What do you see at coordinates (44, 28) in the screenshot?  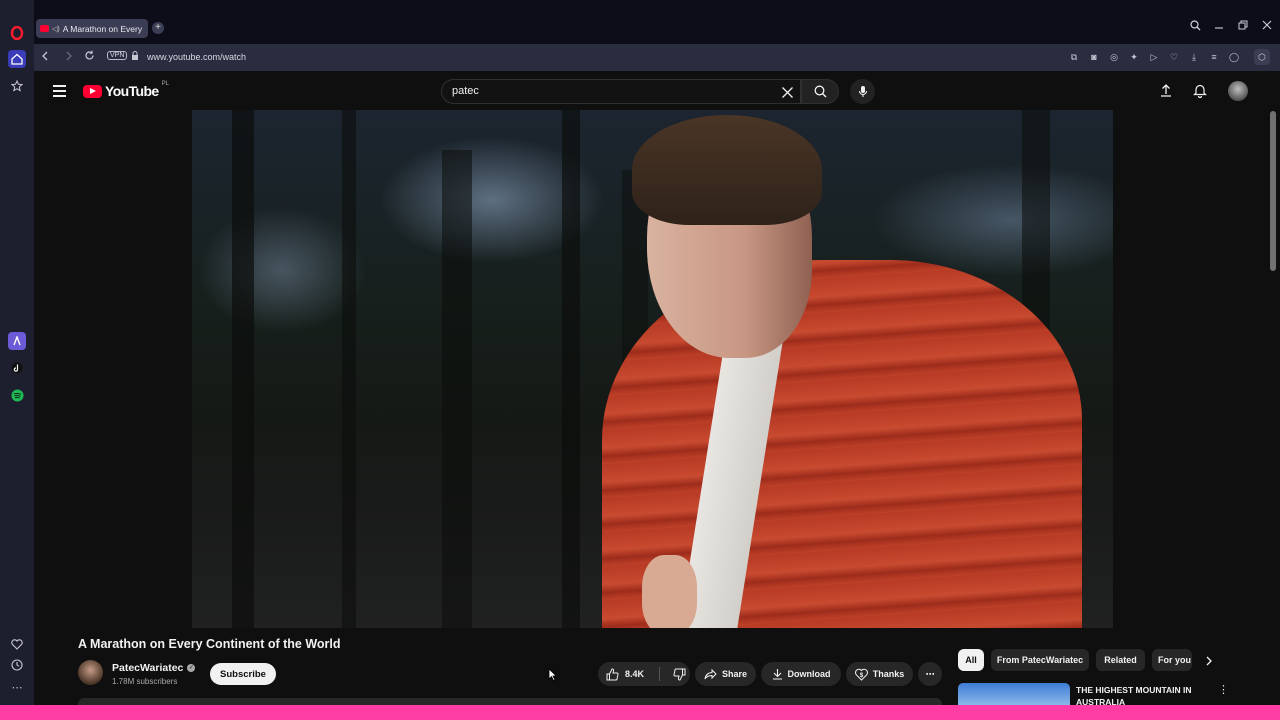 I see `youtube-favicon-icon` at bounding box center [44, 28].